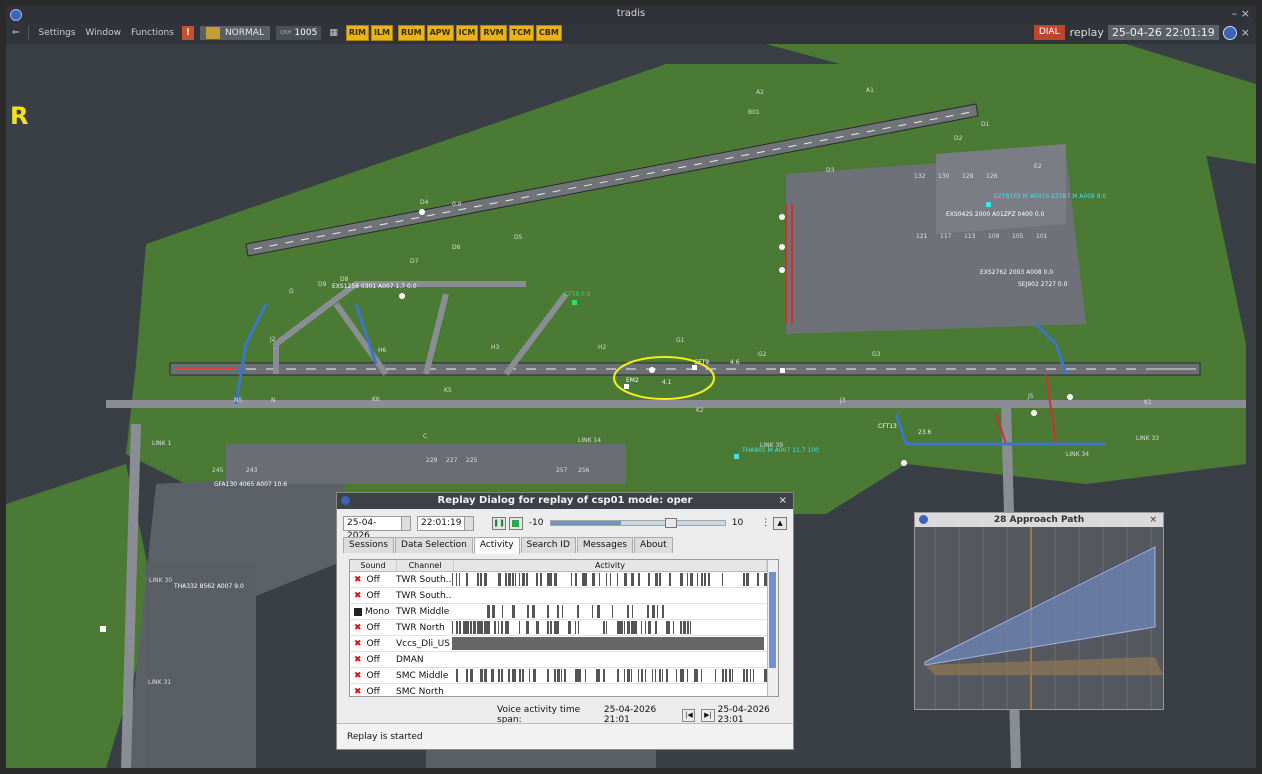  I want to click on table-scrollbar, so click(772, 628).